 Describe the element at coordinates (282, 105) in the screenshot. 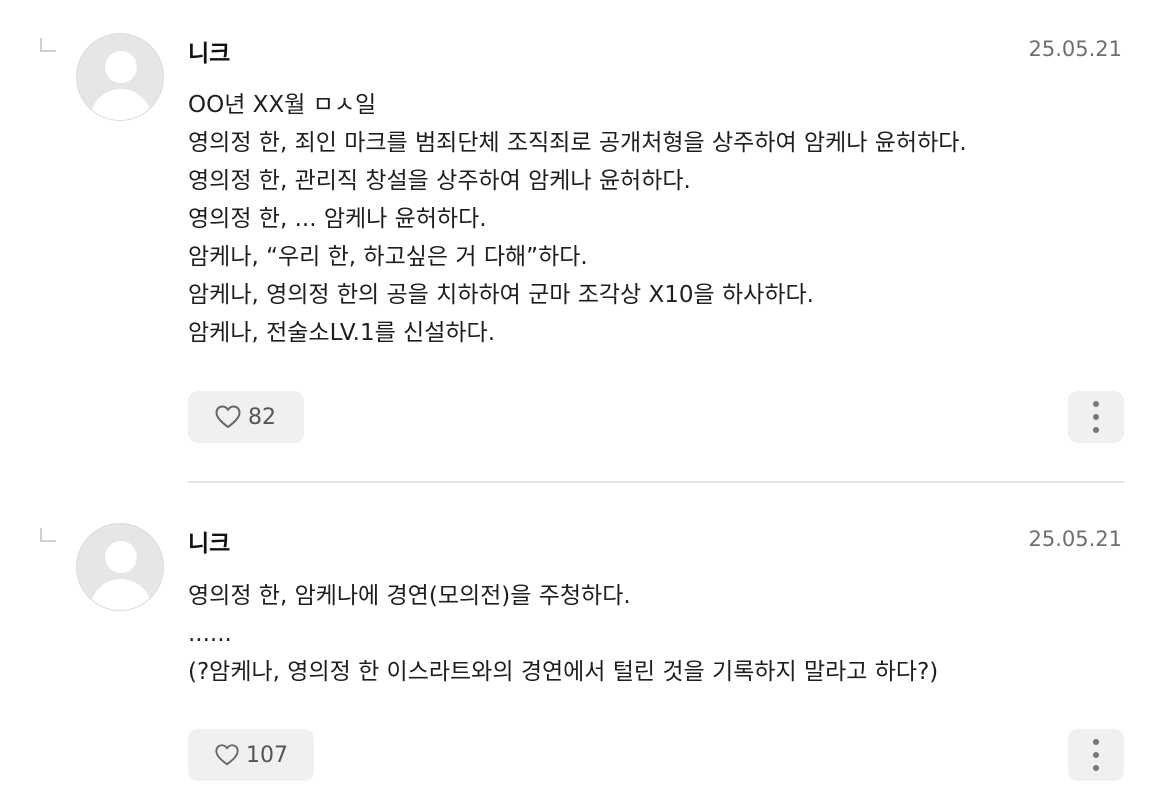

I see `comment-line: OO년 XX월 ㅁㅅ일` at that location.